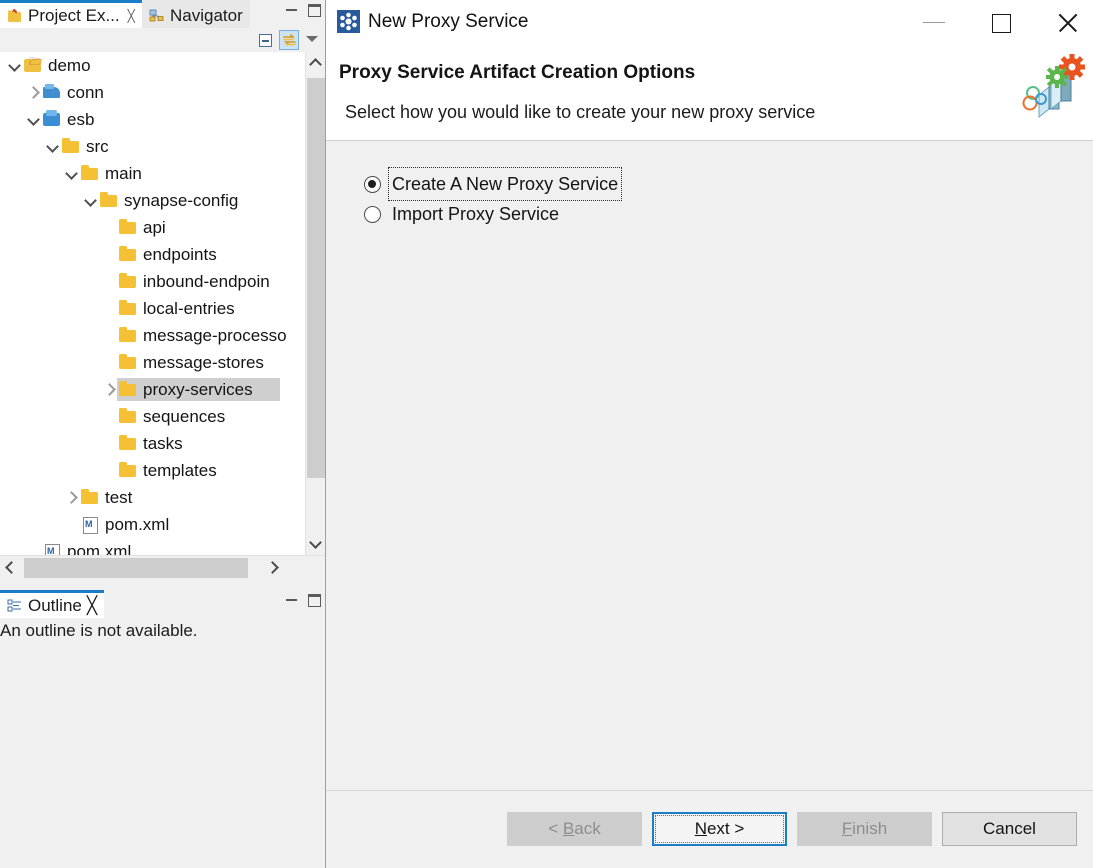  Describe the element at coordinates (792, 829) in the screenshot. I see `dialog-button-row: < Back Next > Finish Cancel` at that location.